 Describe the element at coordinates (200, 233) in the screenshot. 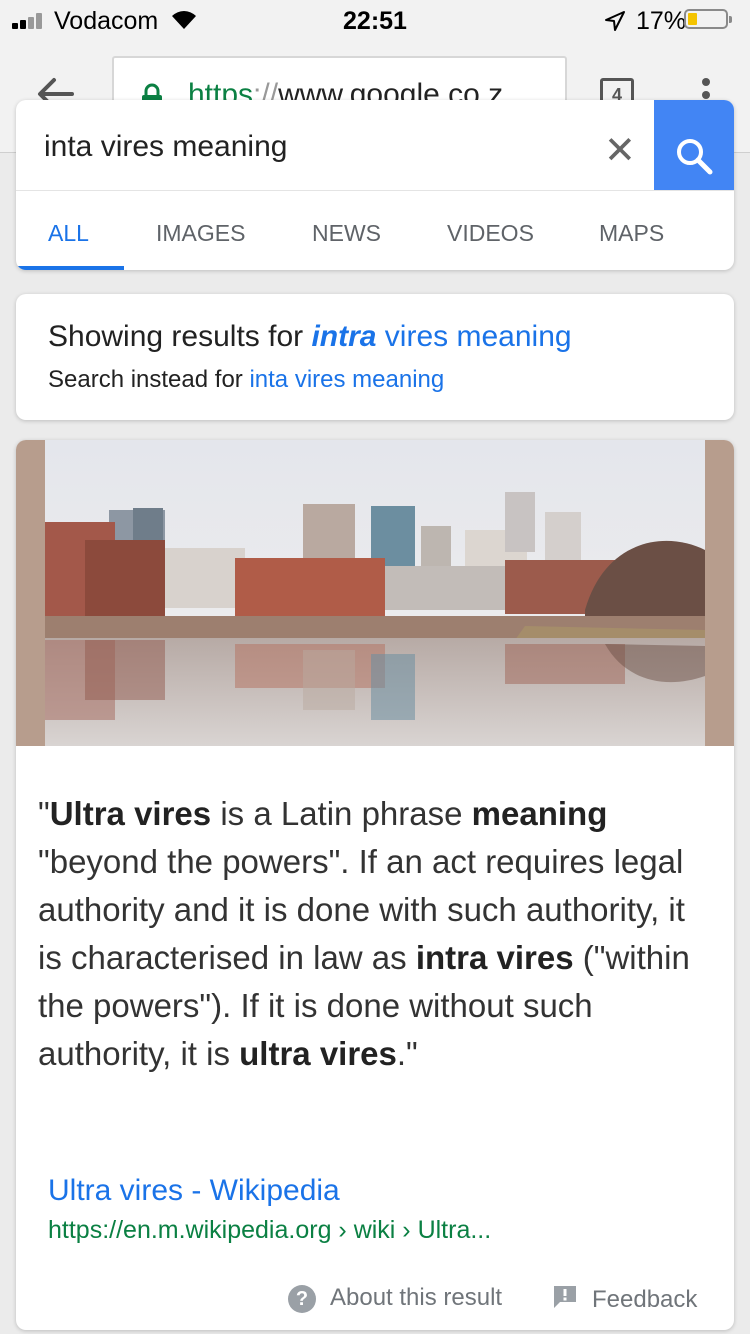

I see `tab-images: IMAGES` at that location.